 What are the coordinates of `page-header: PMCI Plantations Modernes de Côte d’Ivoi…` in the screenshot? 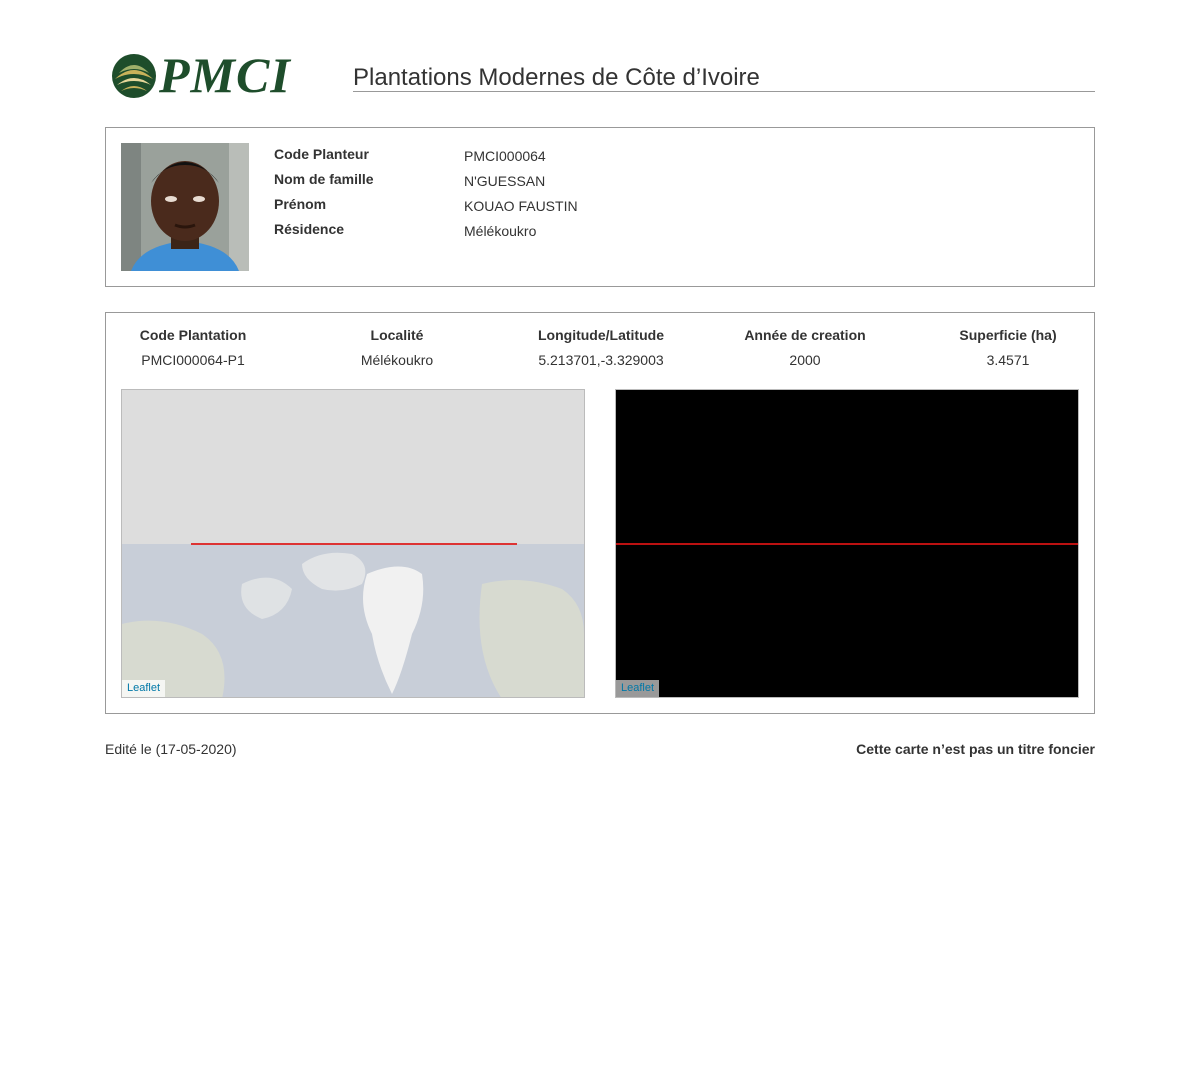 It's located at (600, 75).